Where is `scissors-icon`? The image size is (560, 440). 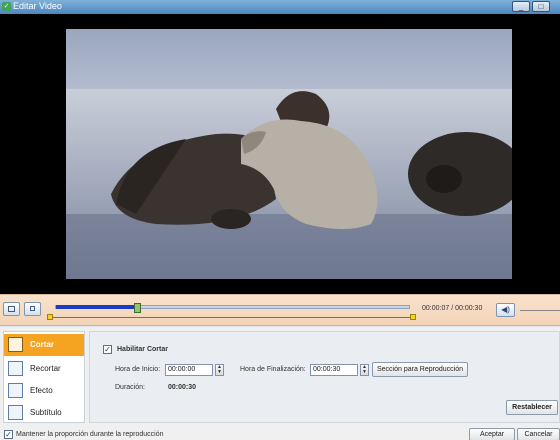
scissors-icon is located at coordinates (15, 344).